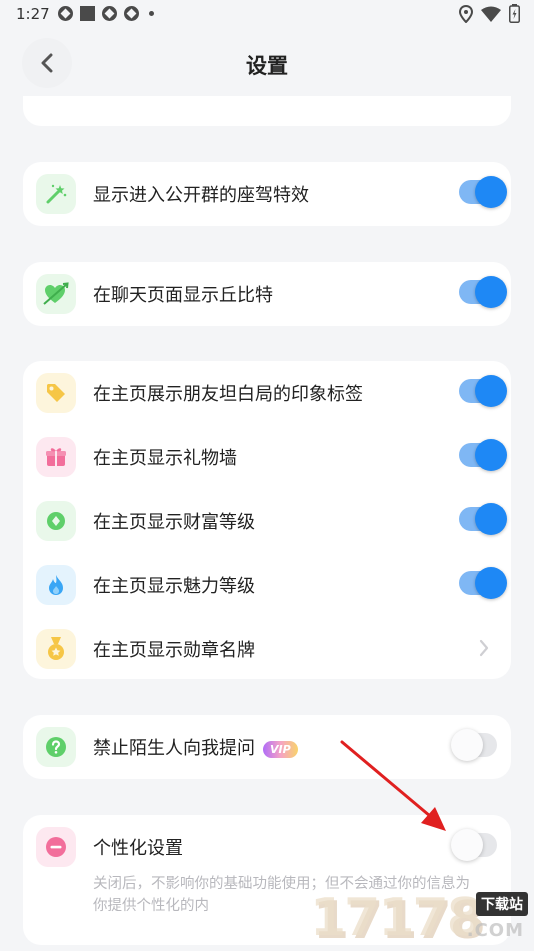  Describe the element at coordinates (174, 586) in the screenshot. I see `setting-label: 在主页显示魅力等级` at that location.